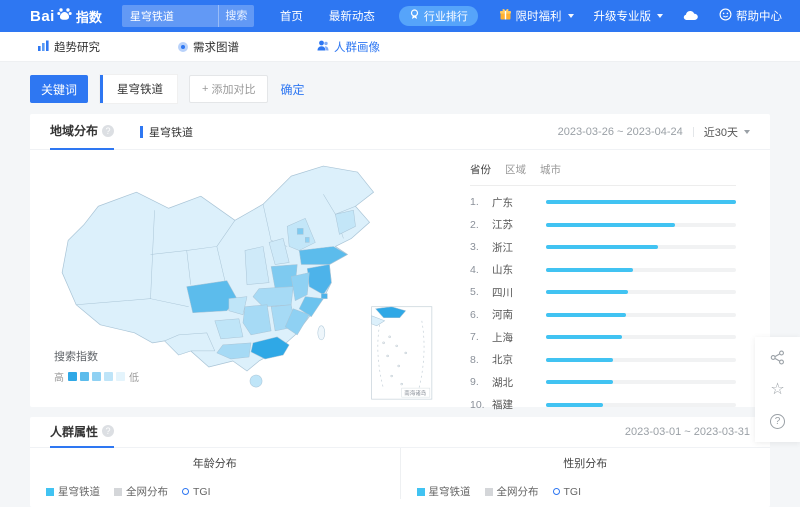  Describe the element at coordinates (292, 89) in the screenshot. I see `confirm-button: 确定` at that location.